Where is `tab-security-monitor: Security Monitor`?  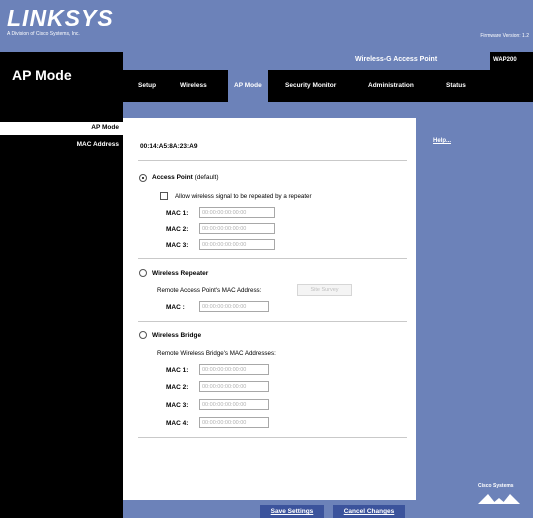 tab-security-monitor: Security Monitor is located at coordinates (310, 86).